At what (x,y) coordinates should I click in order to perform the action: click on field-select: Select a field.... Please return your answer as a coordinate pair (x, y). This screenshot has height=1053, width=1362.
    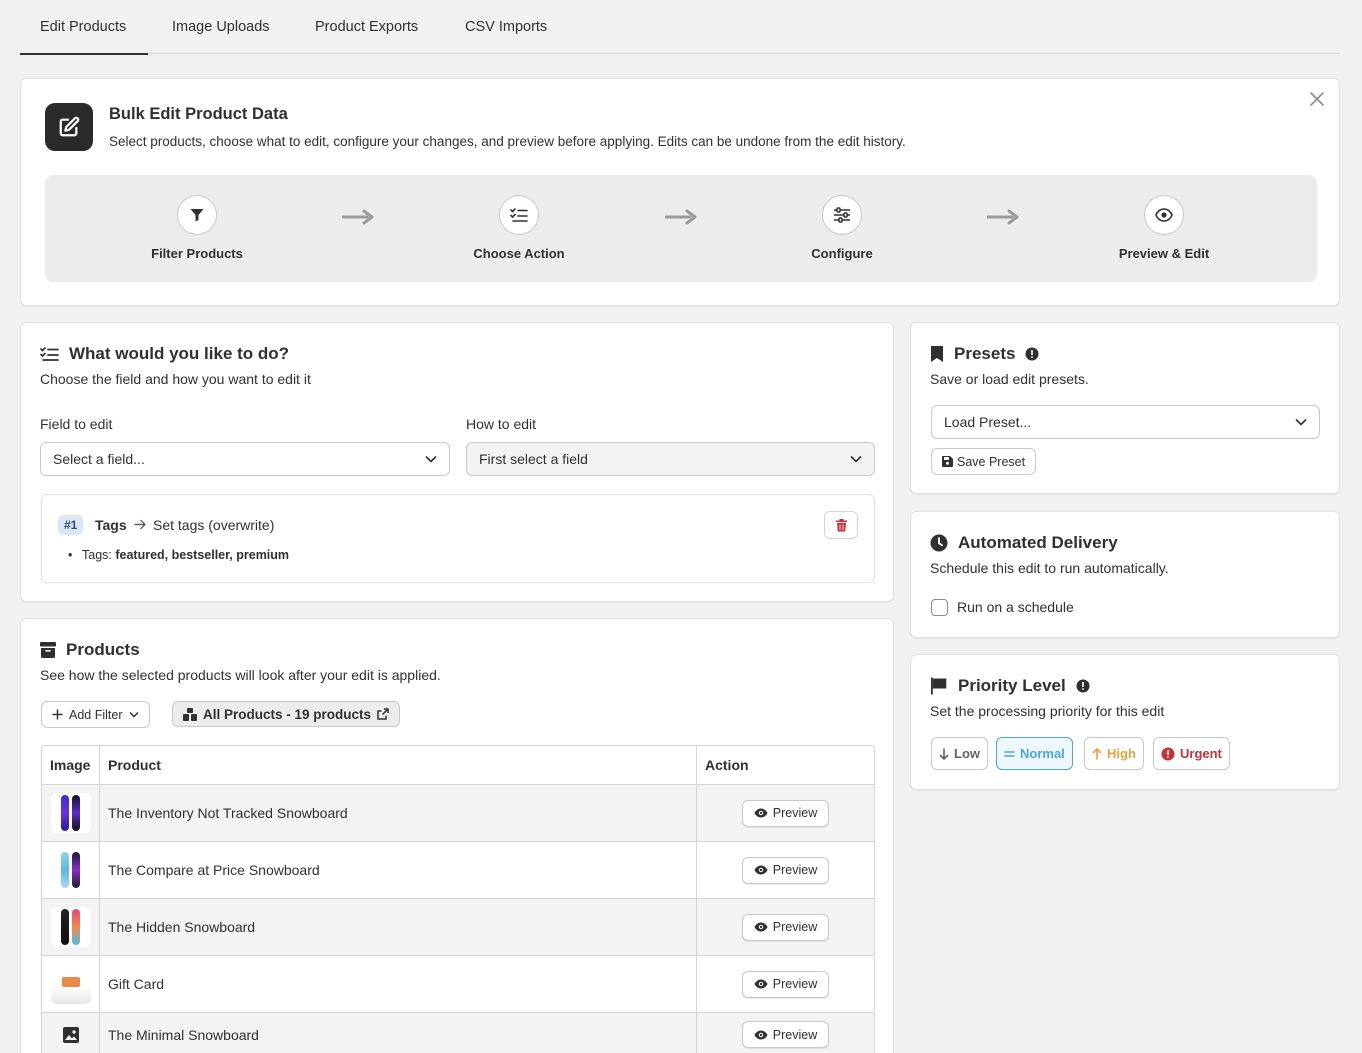
    Looking at the image, I should click on (245, 459).